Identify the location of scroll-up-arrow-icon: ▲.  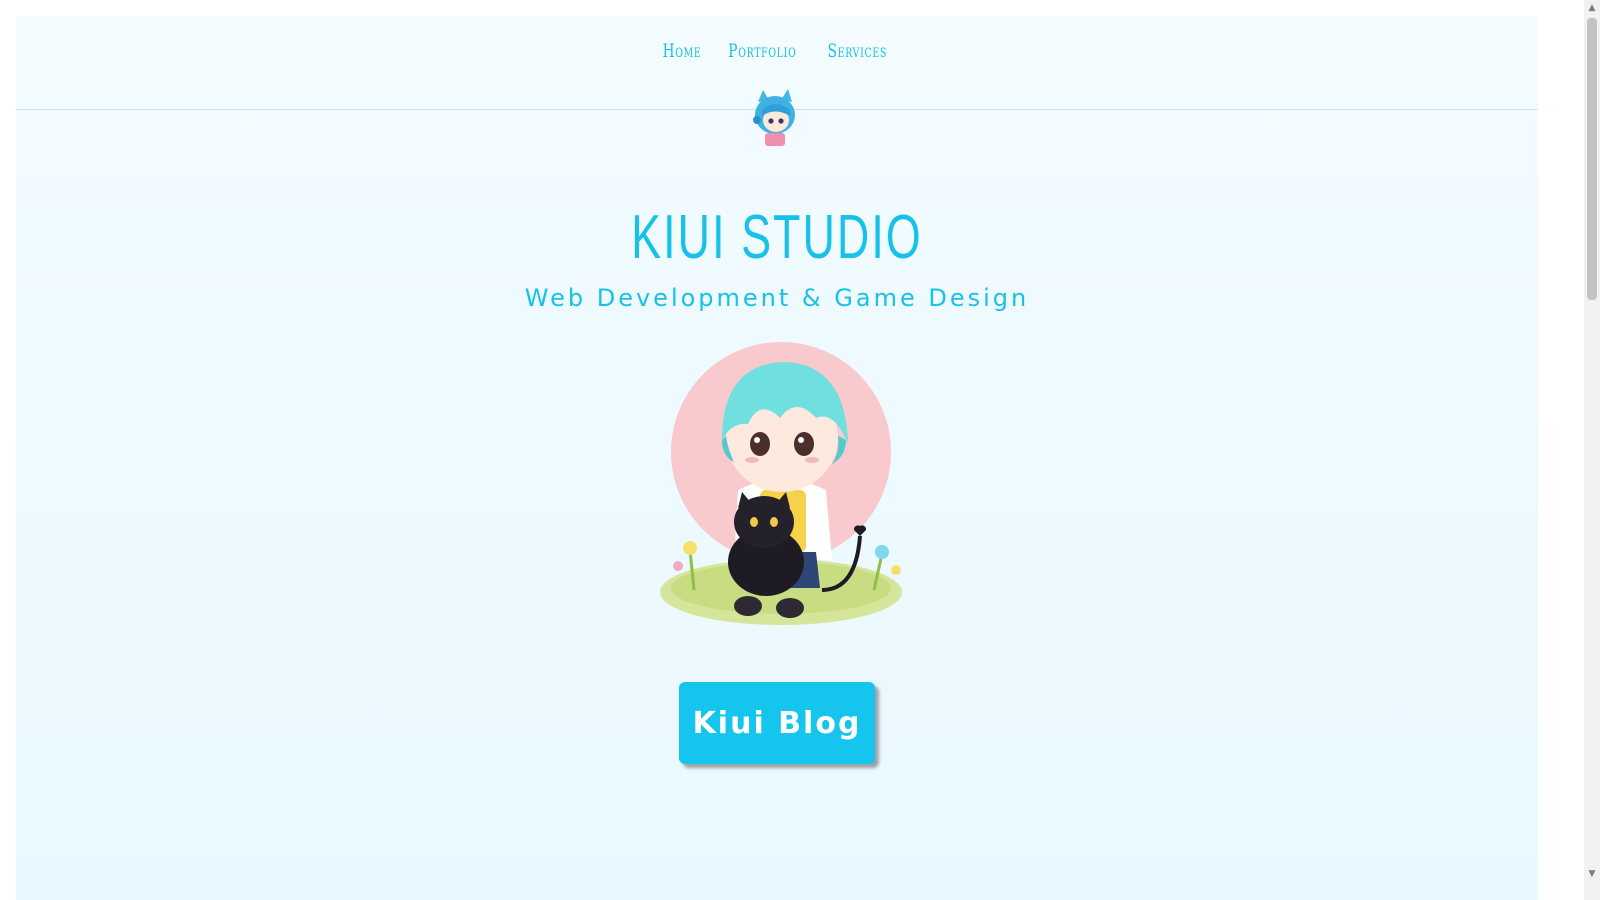
(1592, 8).